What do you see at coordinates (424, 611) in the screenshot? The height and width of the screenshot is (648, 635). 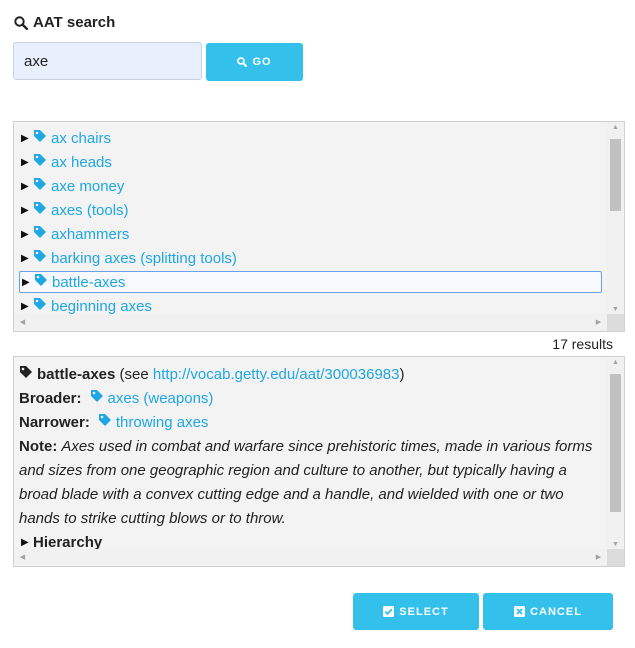 I see `select-button-label: SELECT` at bounding box center [424, 611].